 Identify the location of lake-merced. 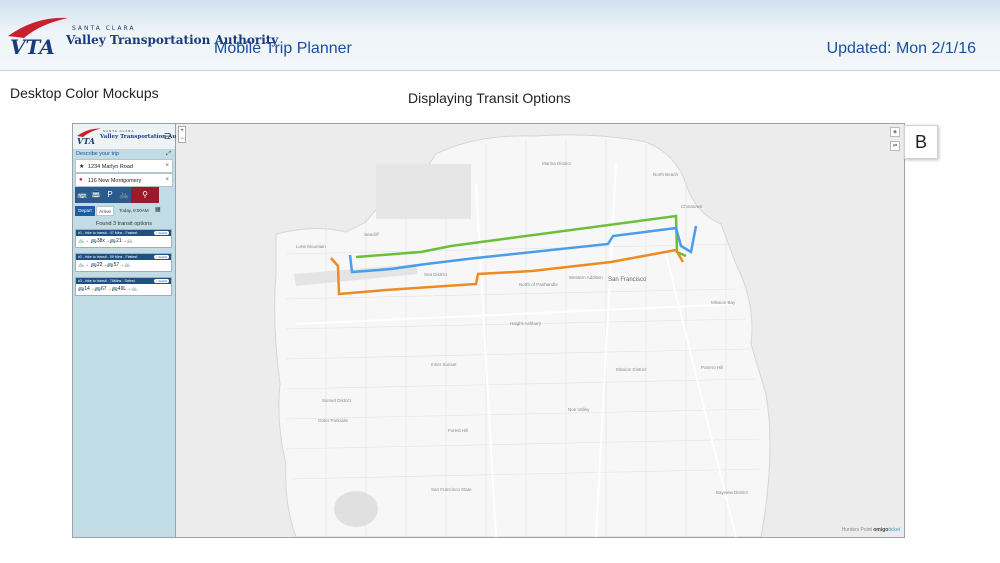
(356, 509).